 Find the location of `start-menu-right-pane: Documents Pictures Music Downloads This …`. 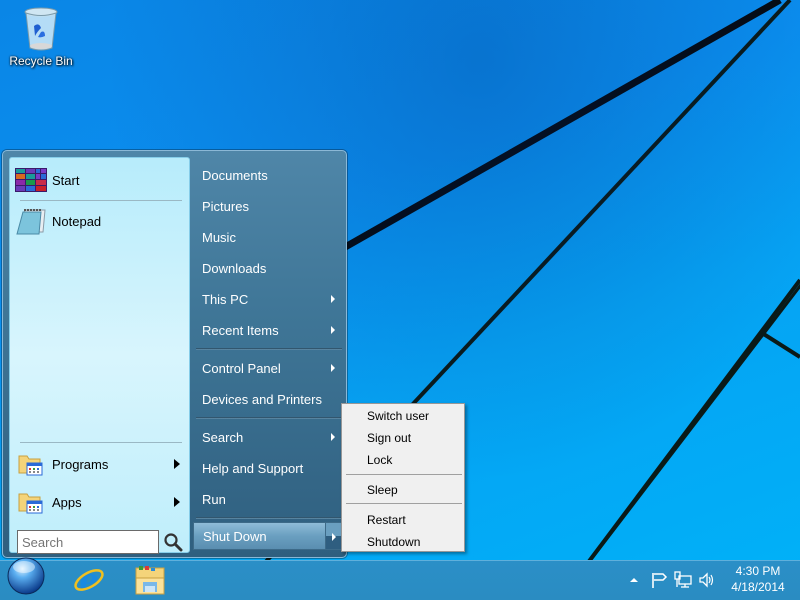

start-menu-right-pane: Documents Pictures Music Downloads This … is located at coordinates (268, 356).